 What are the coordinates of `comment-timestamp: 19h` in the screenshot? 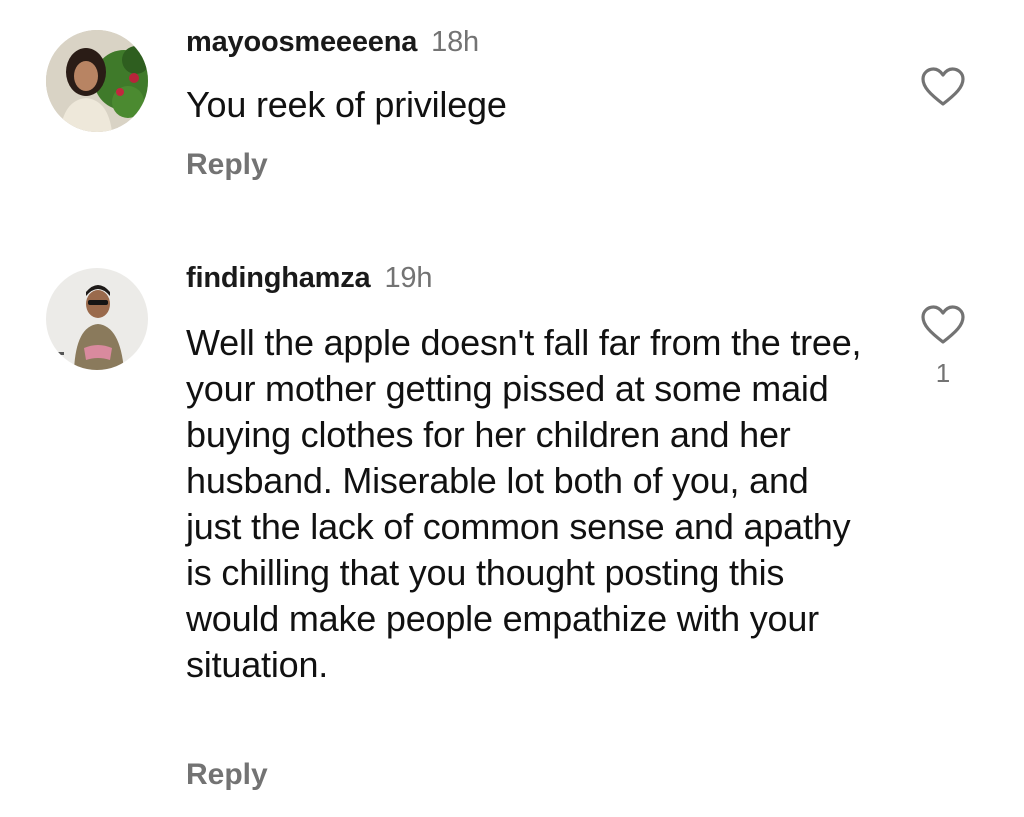 It's located at (408, 278).